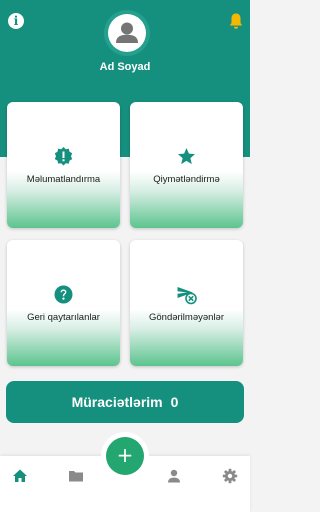 The height and width of the screenshot is (512, 320). I want to click on avatar, so click(127, 33).